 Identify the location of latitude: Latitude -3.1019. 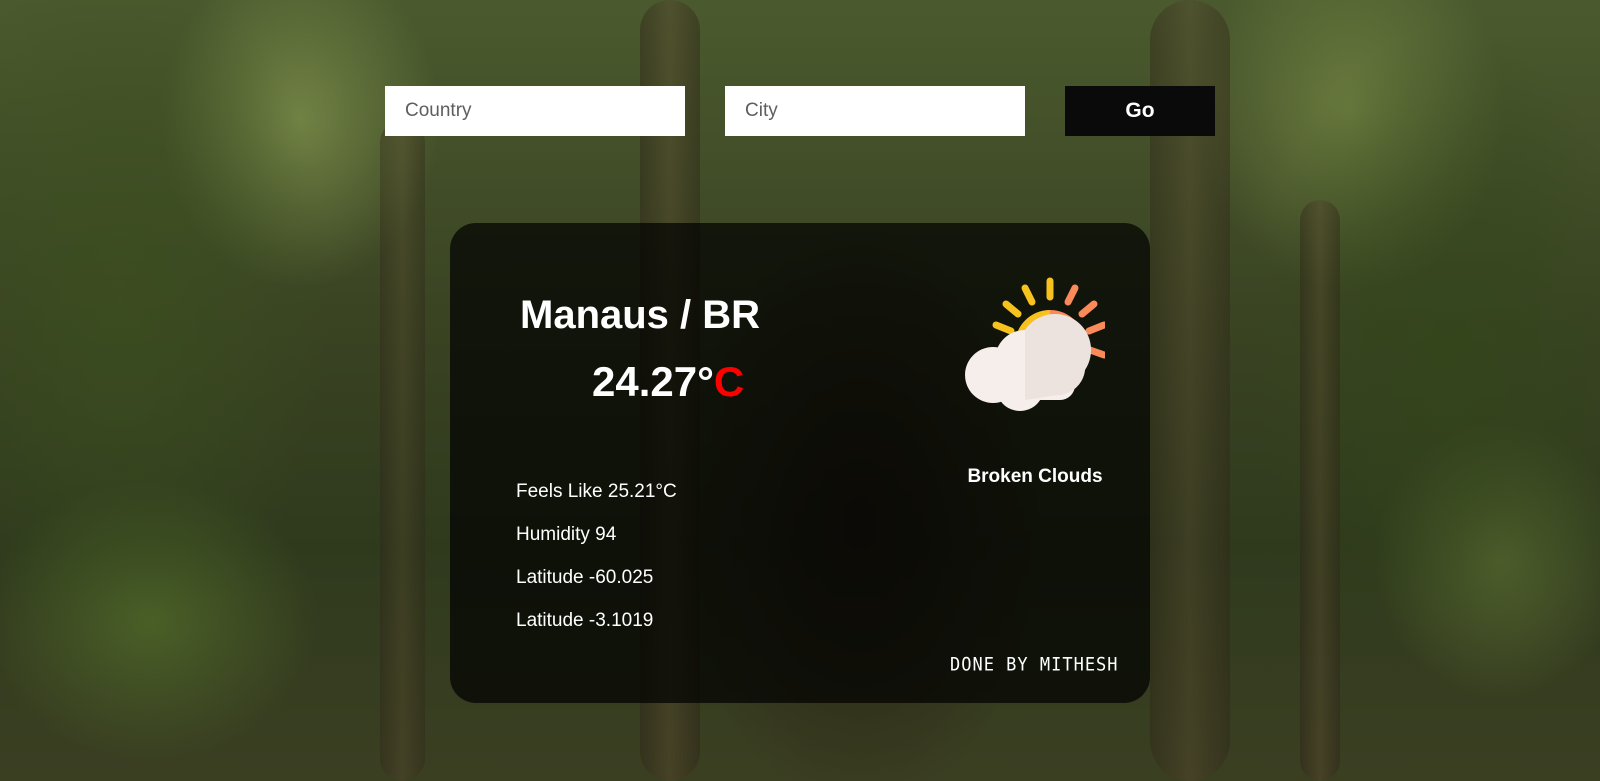
(585, 620).